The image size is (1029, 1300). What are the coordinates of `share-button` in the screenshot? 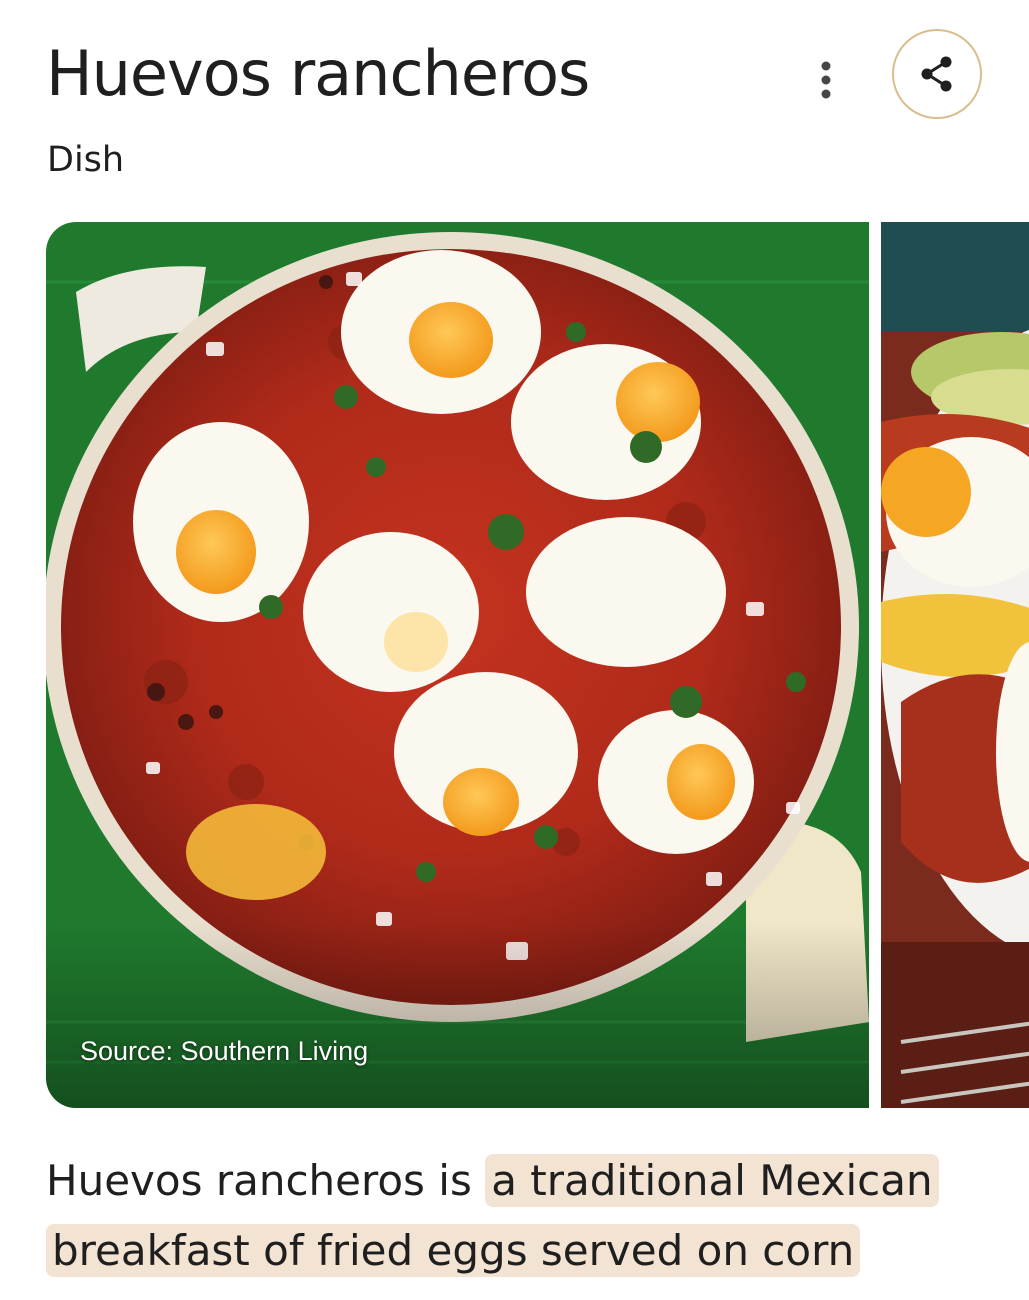 It's located at (937, 74).